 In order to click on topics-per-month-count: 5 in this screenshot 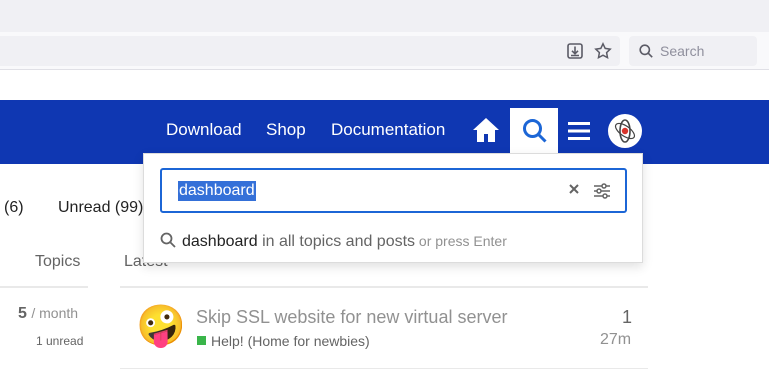, I will do `click(22, 313)`.